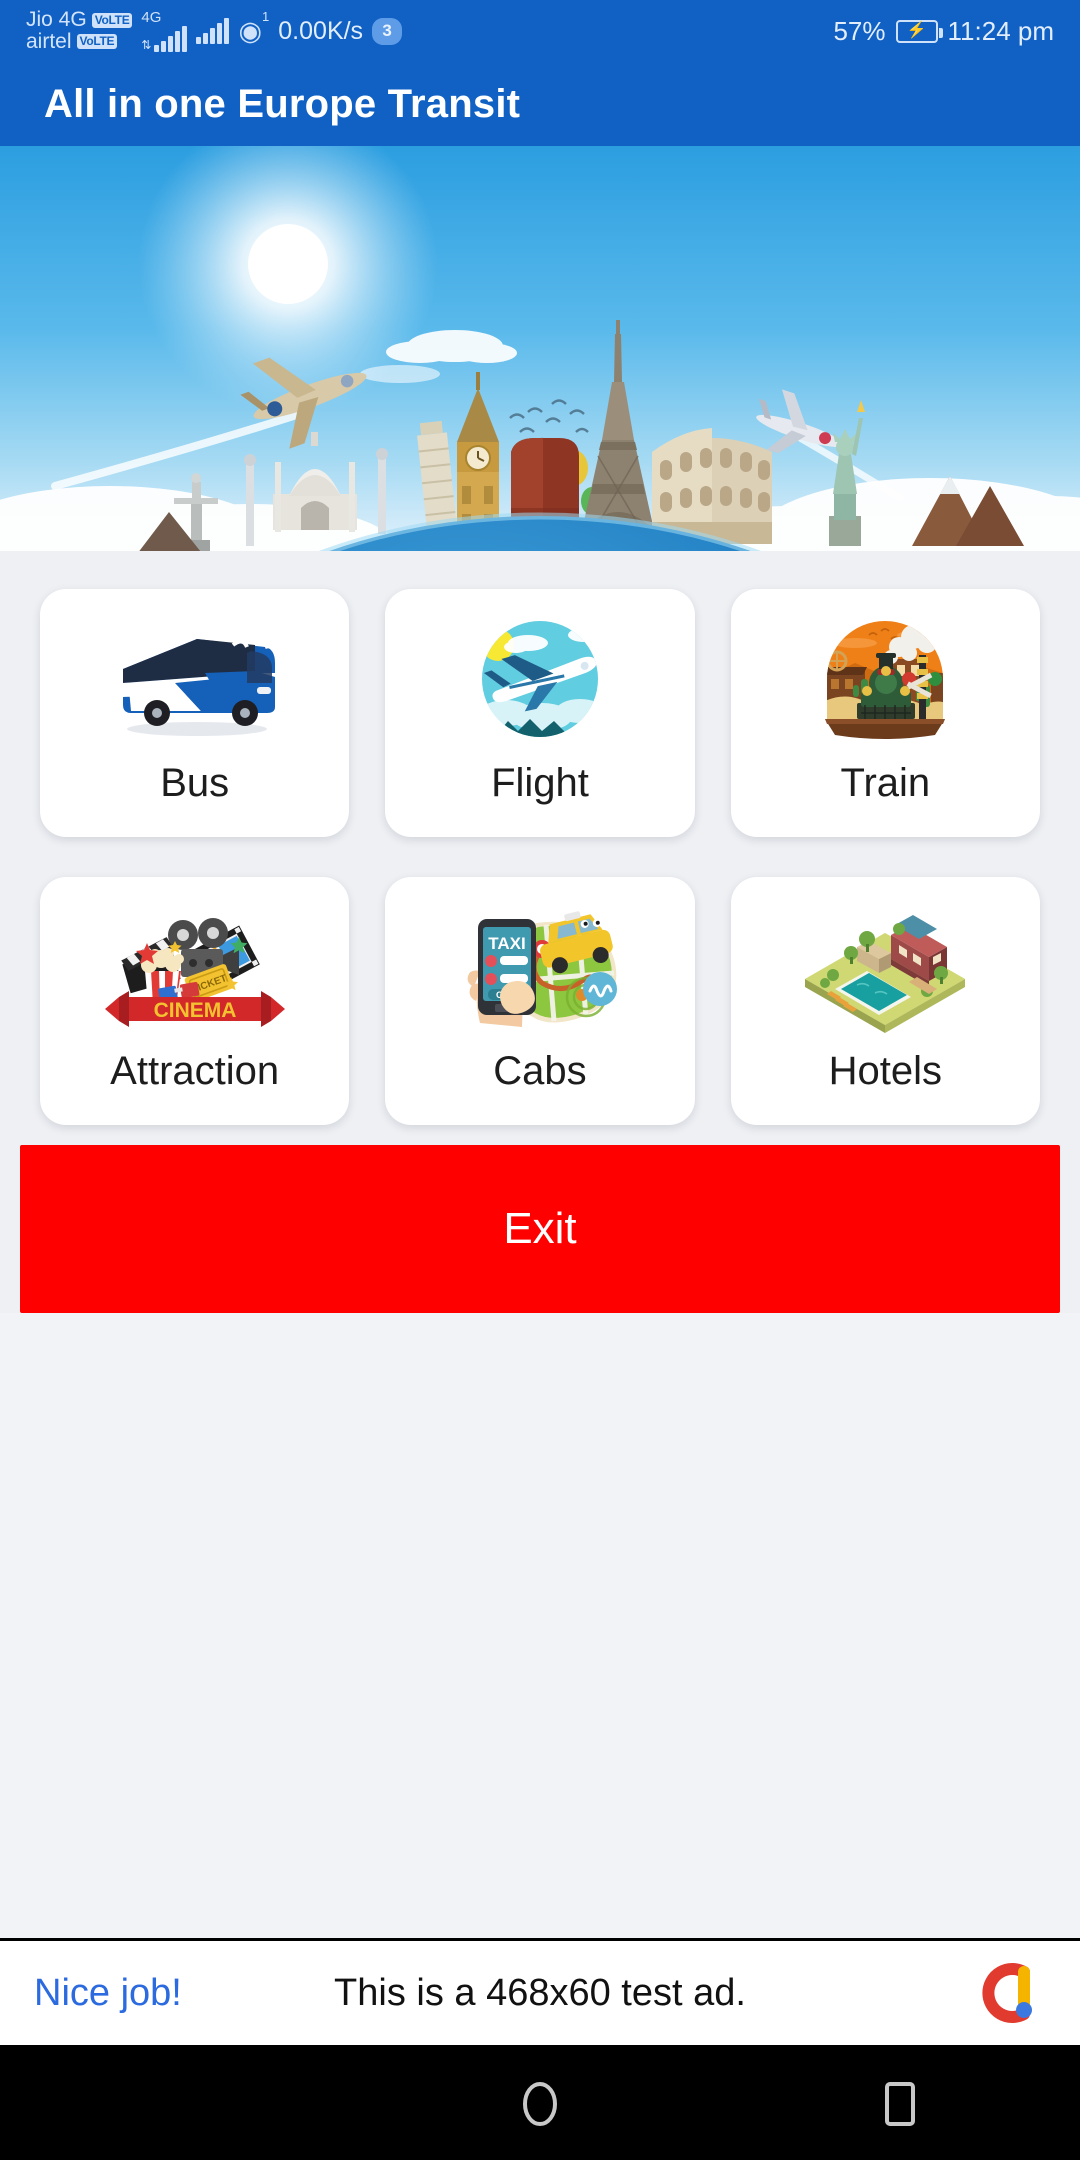  Describe the element at coordinates (146, 45) in the screenshot. I see `data-arrows-icon: ⇅` at that location.